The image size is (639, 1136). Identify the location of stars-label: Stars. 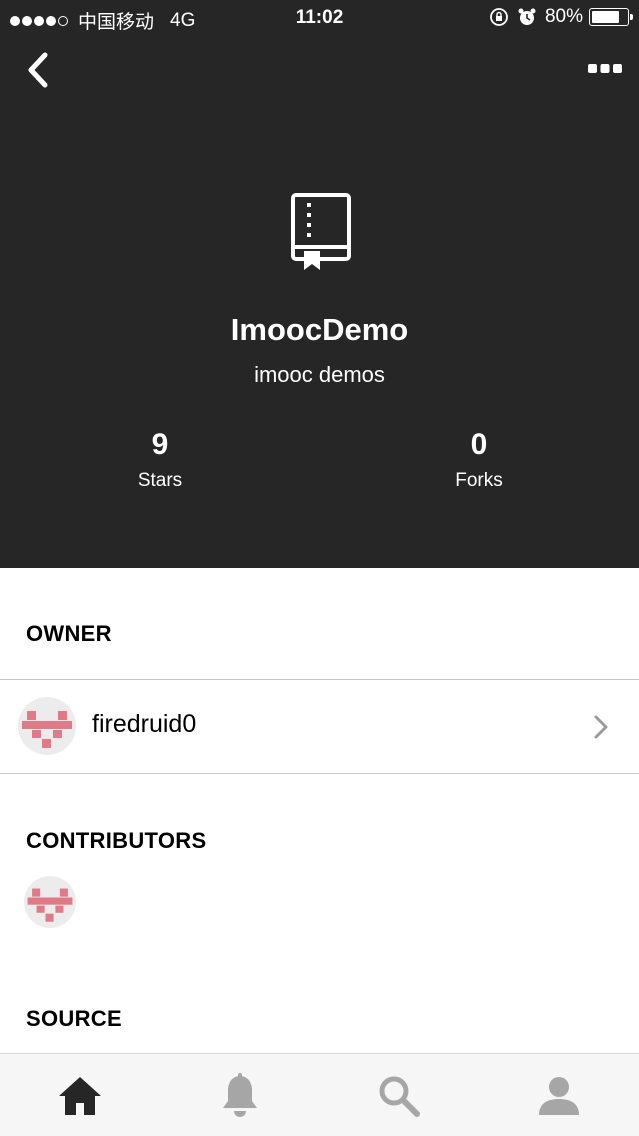
(160, 480).